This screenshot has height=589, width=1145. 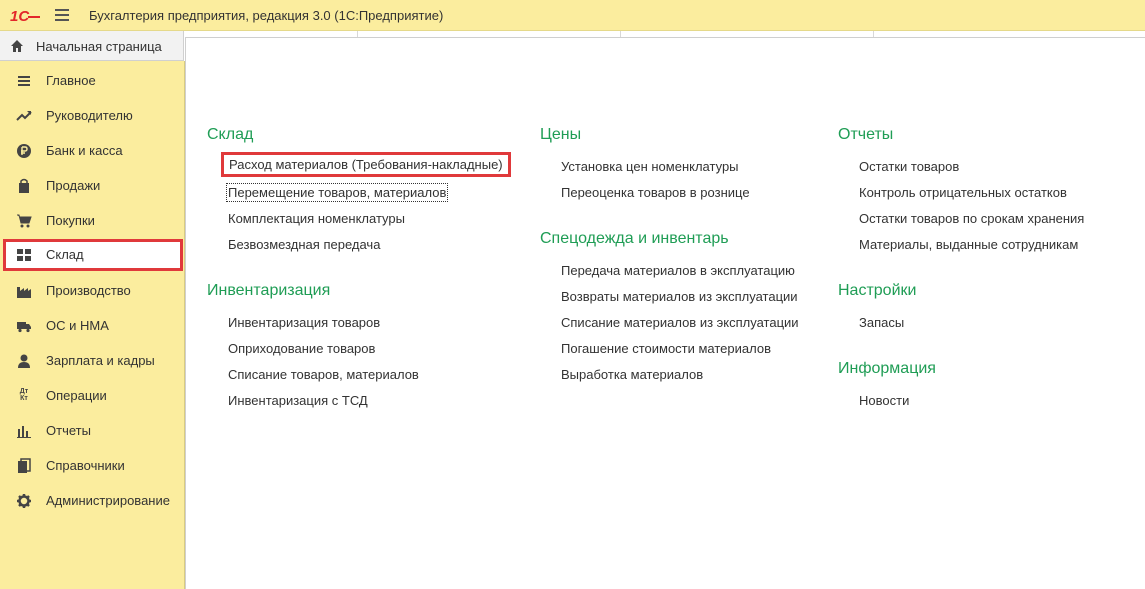 What do you see at coordinates (230, 134) in the screenshot?
I see `group-title-warehouse: Склад` at bounding box center [230, 134].